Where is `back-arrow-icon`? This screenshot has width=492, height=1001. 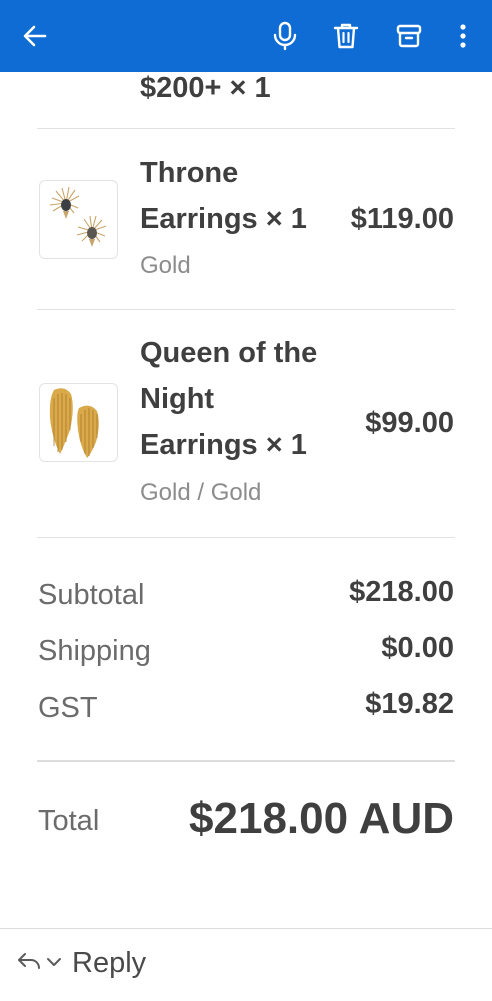
back-arrow-icon is located at coordinates (35, 36).